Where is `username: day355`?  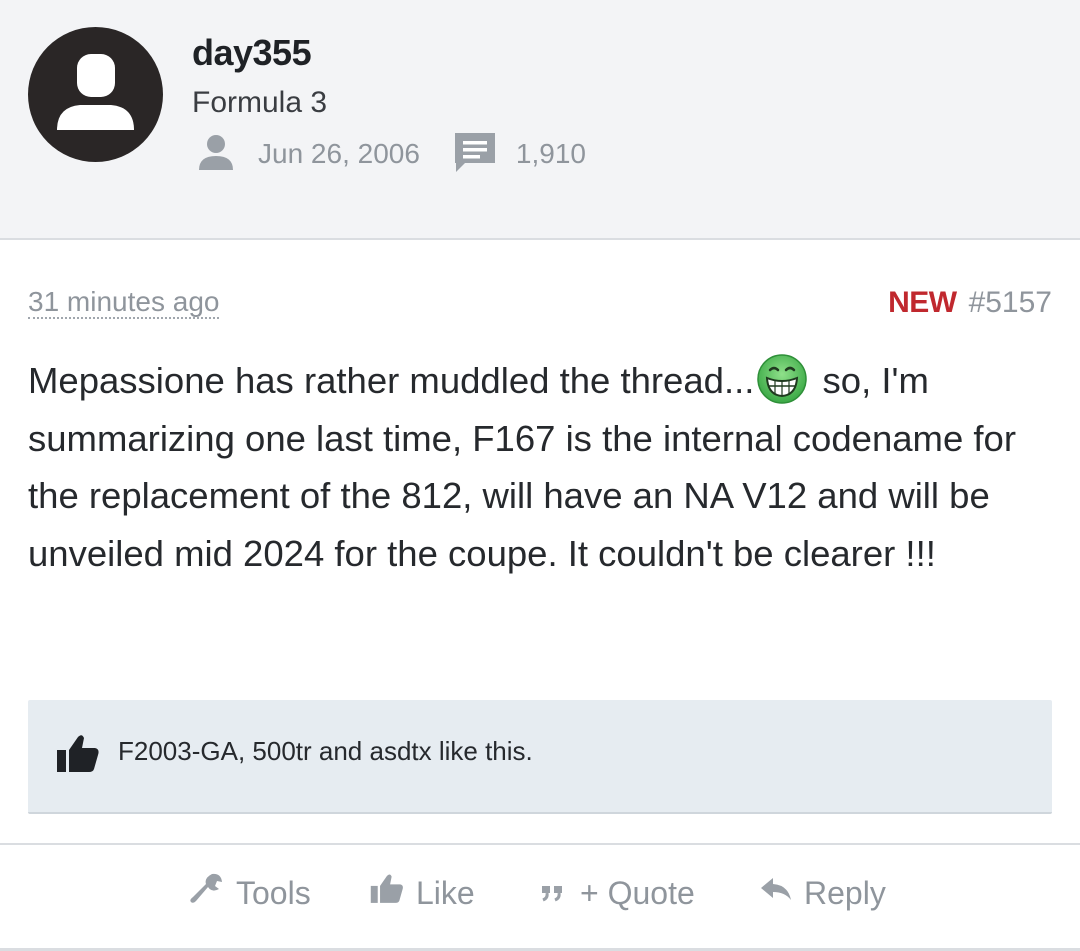
username: day355 is located at coordinates (252, 53).